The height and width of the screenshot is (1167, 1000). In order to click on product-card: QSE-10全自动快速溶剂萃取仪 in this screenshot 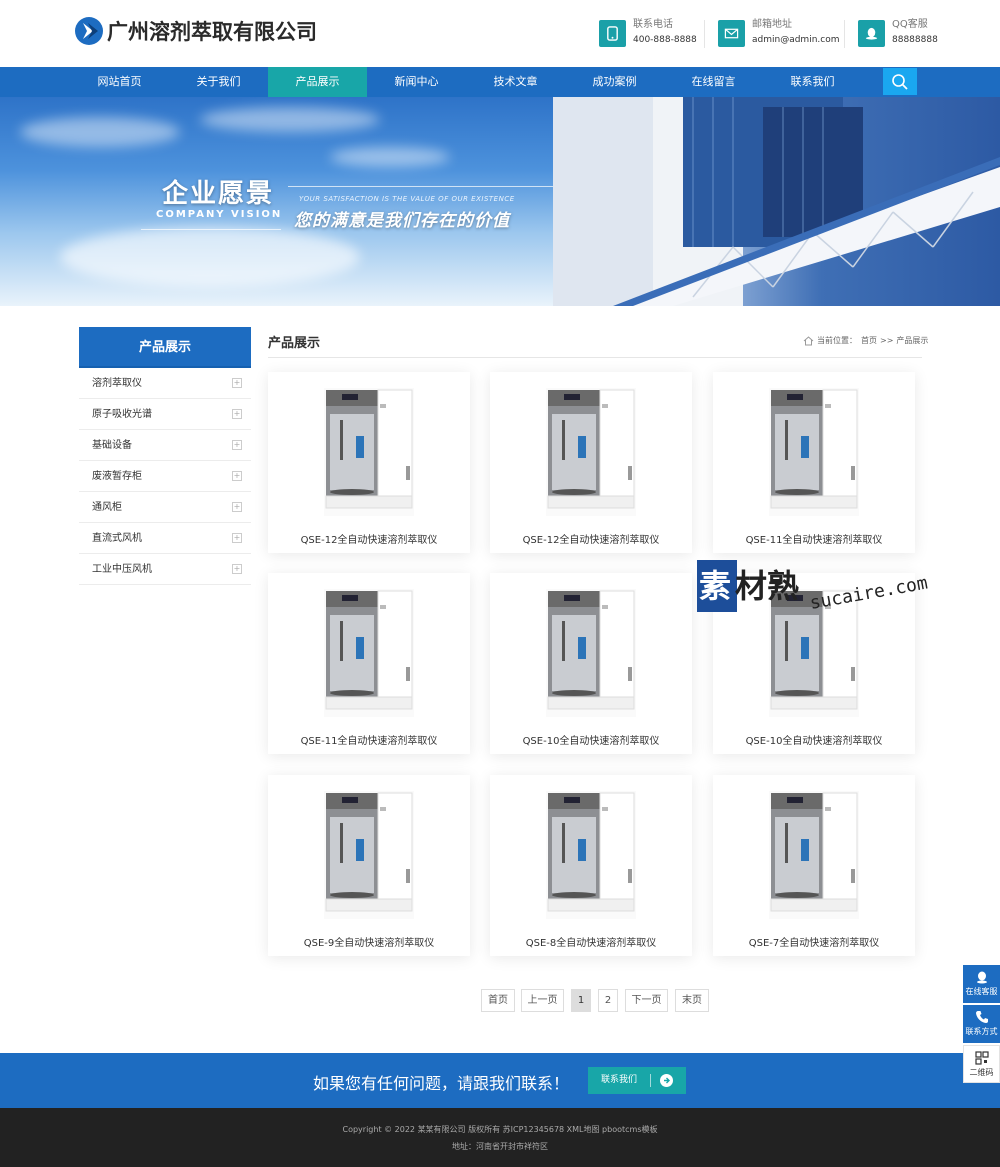, I will do `click(591, 663)`.